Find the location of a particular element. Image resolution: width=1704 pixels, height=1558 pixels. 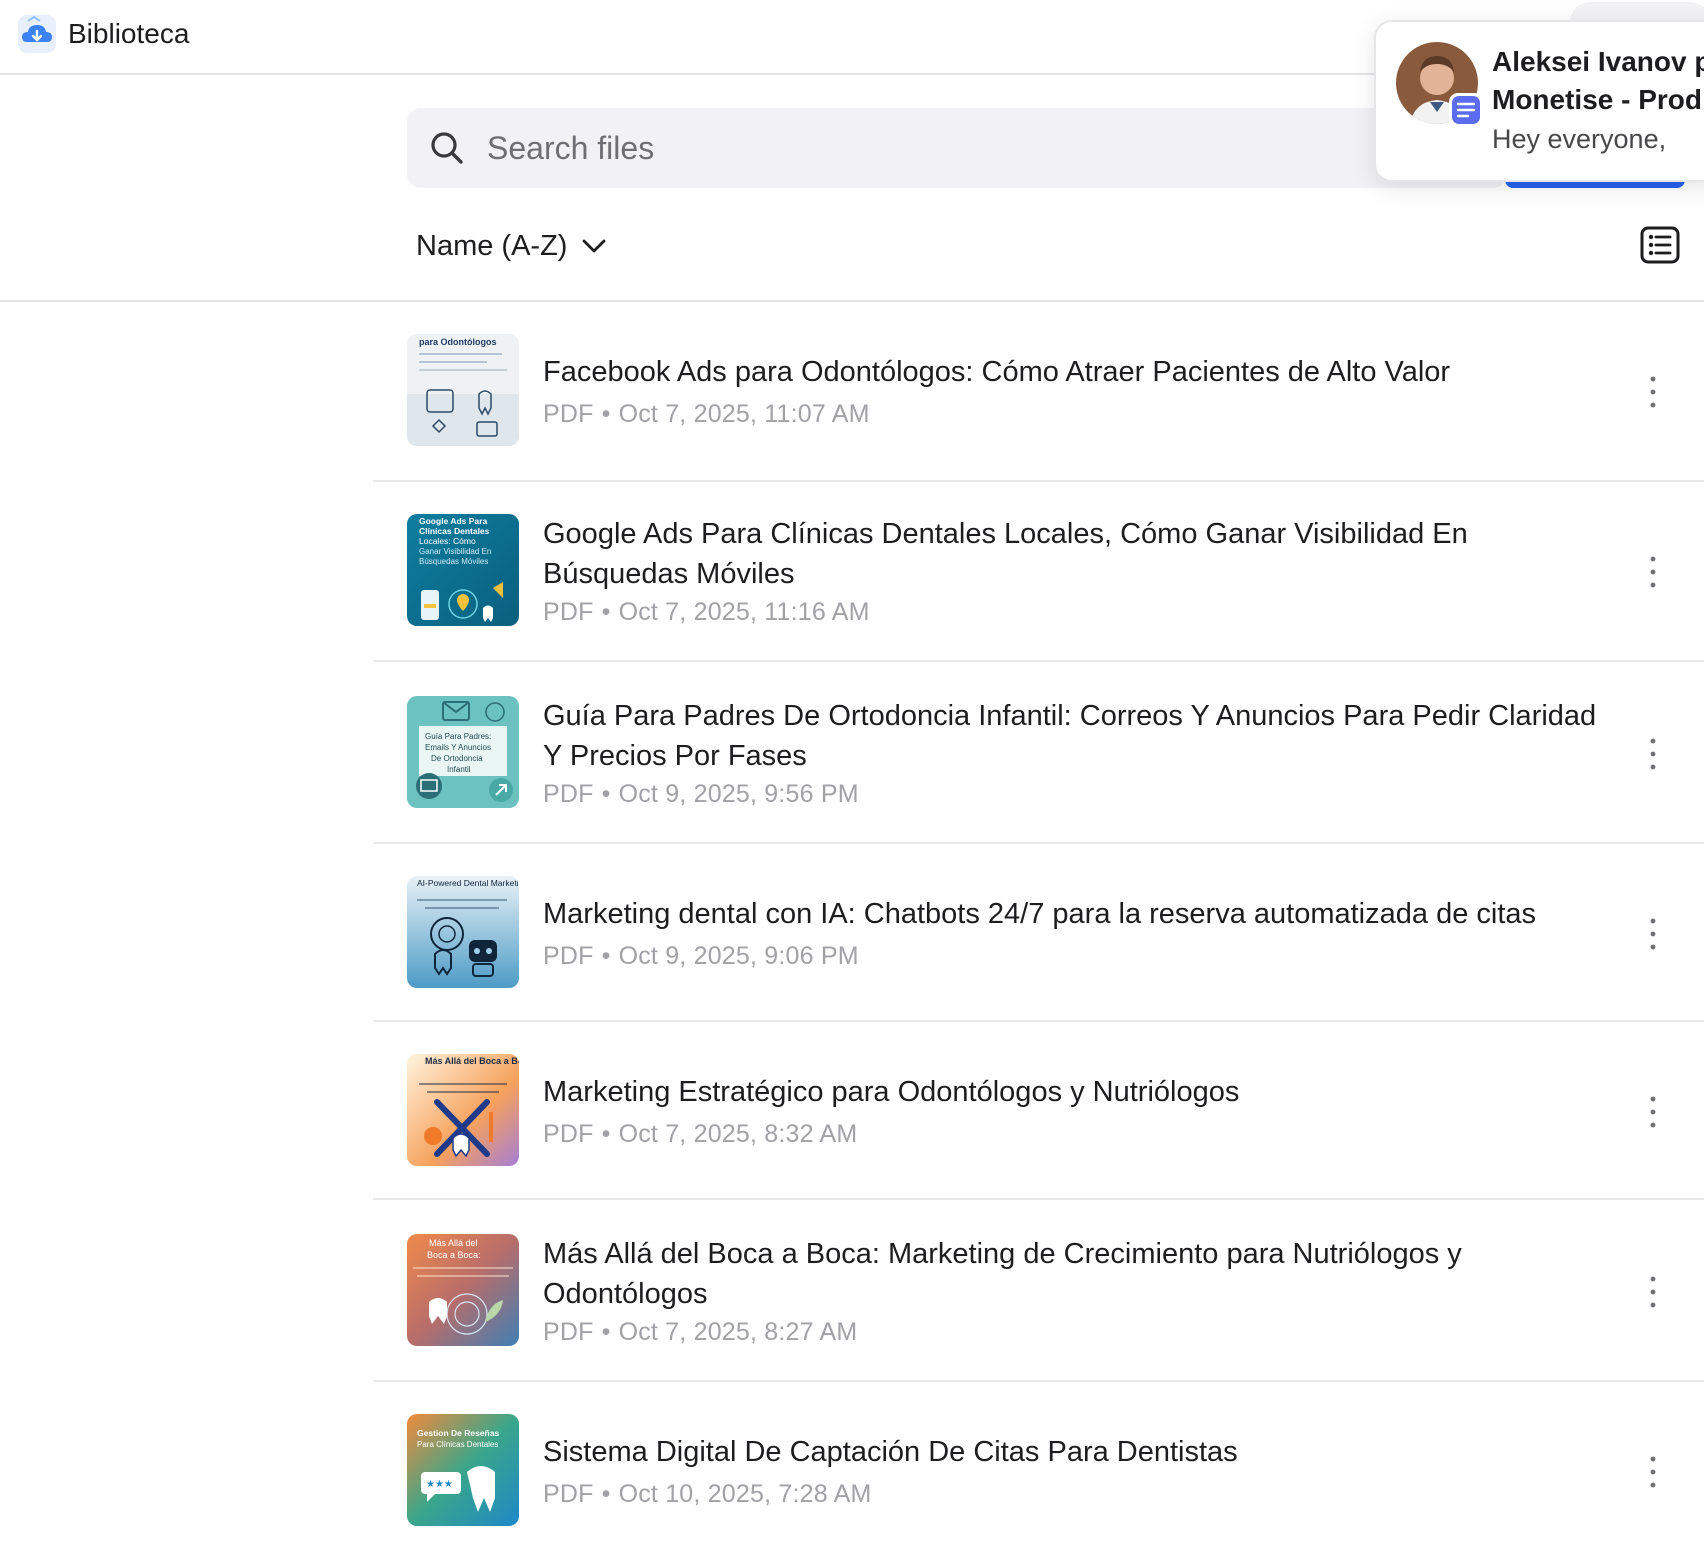

file-row-6: Más Allá del Boca a Boca is located at coordinates (1038, 1291).